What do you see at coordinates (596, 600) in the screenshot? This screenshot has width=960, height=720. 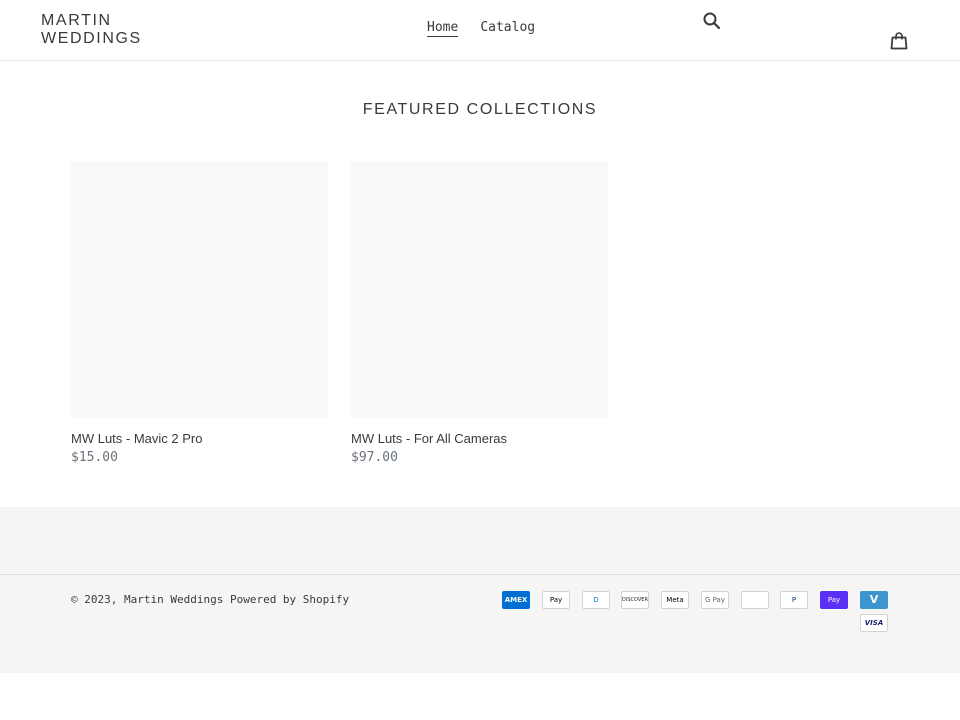 I see `diners-club-icon: D` at bounding box center [596, 600].